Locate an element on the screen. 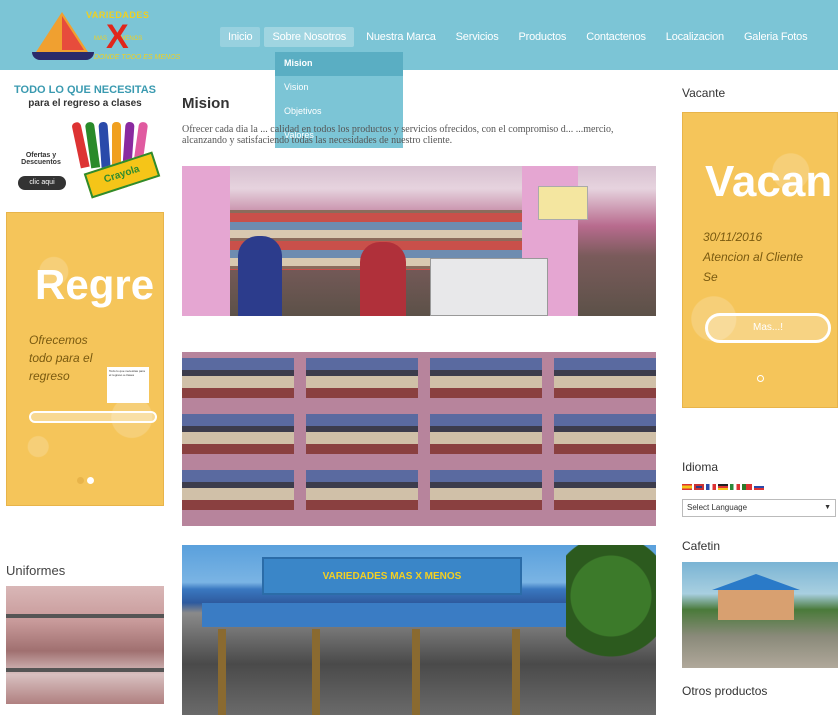 This screenshot has width=838, height=715. dropdown-item-objetivos: Objetivos is located at coordinates (339, 112).